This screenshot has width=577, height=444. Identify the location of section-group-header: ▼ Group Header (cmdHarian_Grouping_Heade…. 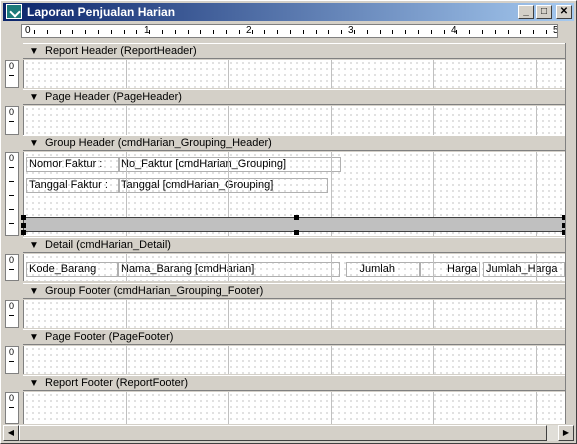
(298, 143).